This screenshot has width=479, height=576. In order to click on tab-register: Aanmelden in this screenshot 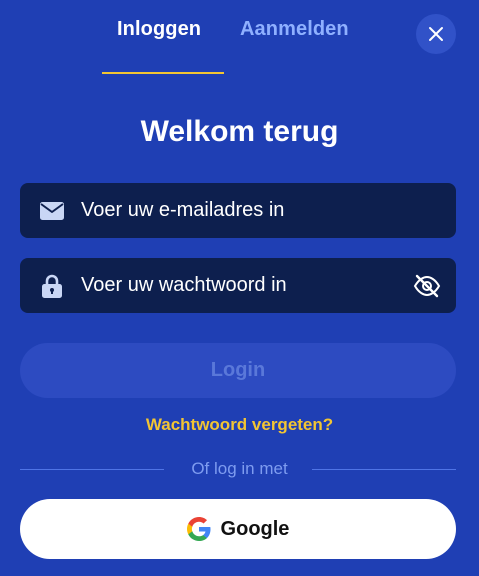, I will do `click(294, 29)`.